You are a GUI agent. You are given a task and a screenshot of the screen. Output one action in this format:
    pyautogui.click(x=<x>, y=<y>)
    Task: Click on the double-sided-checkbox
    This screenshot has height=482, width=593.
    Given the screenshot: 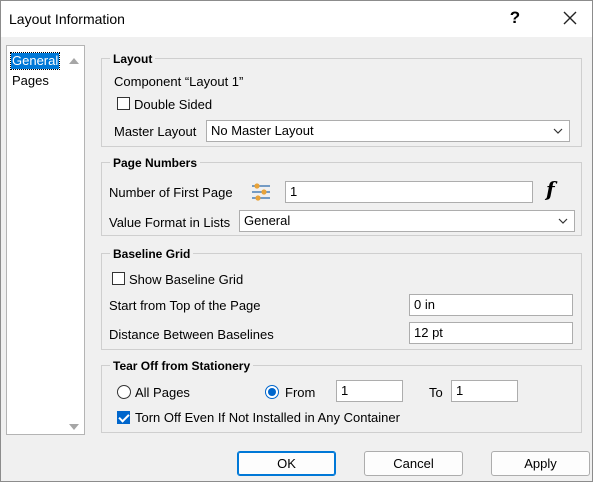 What is the action you would take?
    pyautogui.click(x=123, y=103)
    